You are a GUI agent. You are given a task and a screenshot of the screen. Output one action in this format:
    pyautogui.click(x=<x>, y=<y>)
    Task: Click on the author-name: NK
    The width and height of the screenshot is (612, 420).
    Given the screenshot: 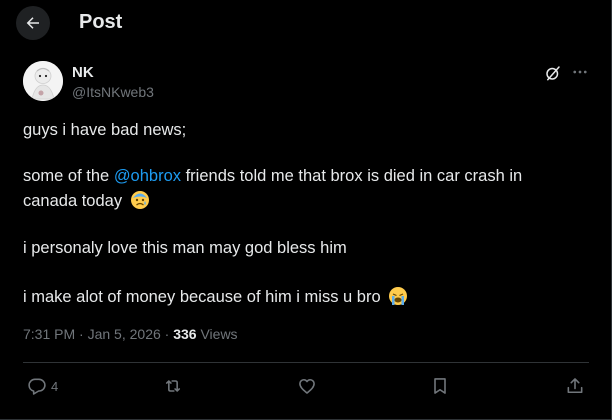 What is the action you would take?
    pyautogui.click(x=83, y=72)
    